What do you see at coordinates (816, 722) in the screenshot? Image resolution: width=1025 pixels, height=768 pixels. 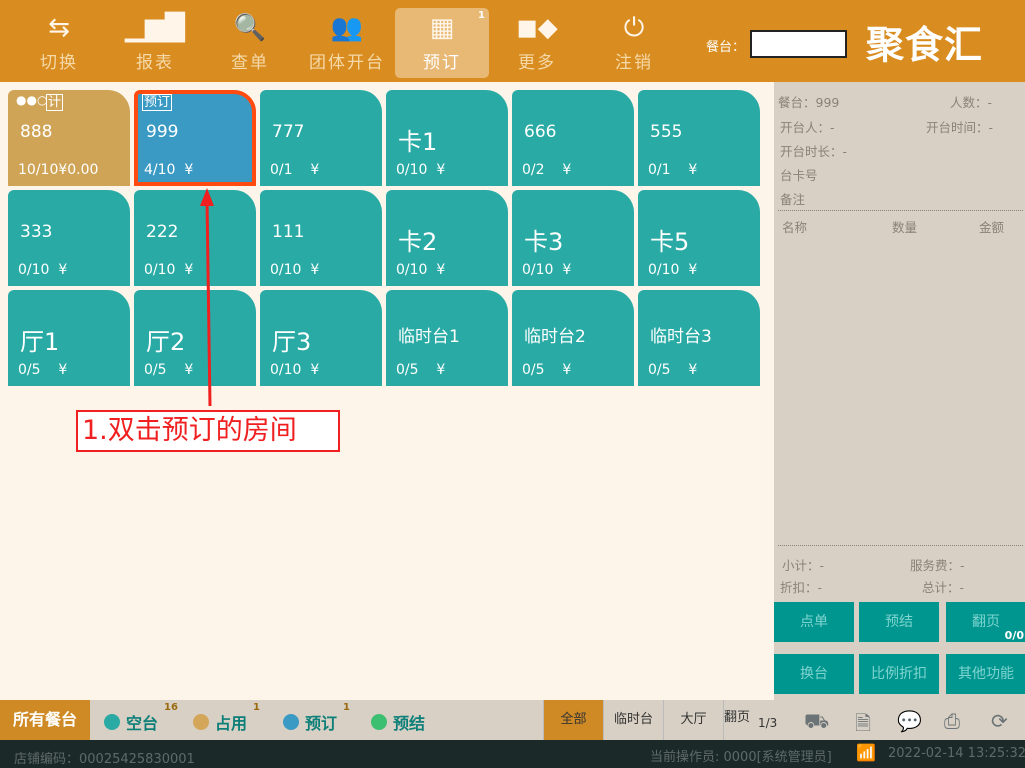 I see `delivery-icon: ⛟` at bounding box center [816, 722].